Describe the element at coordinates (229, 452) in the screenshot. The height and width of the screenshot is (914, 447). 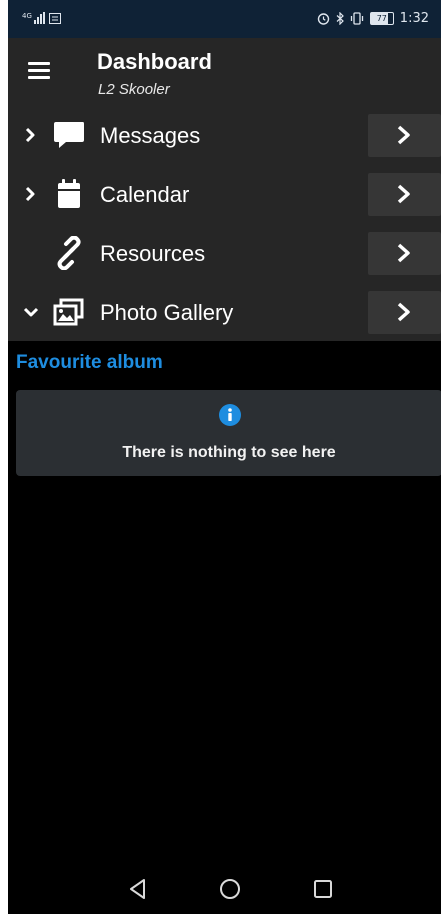
I see `empty-state-message: There is nothing to see here` at that location.